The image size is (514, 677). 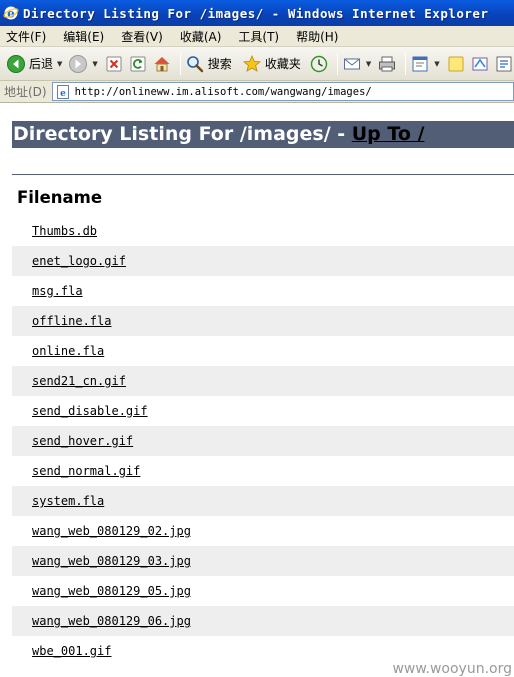 I want to click on file-row: send21_cn.gif, so click(x=263, y=381).